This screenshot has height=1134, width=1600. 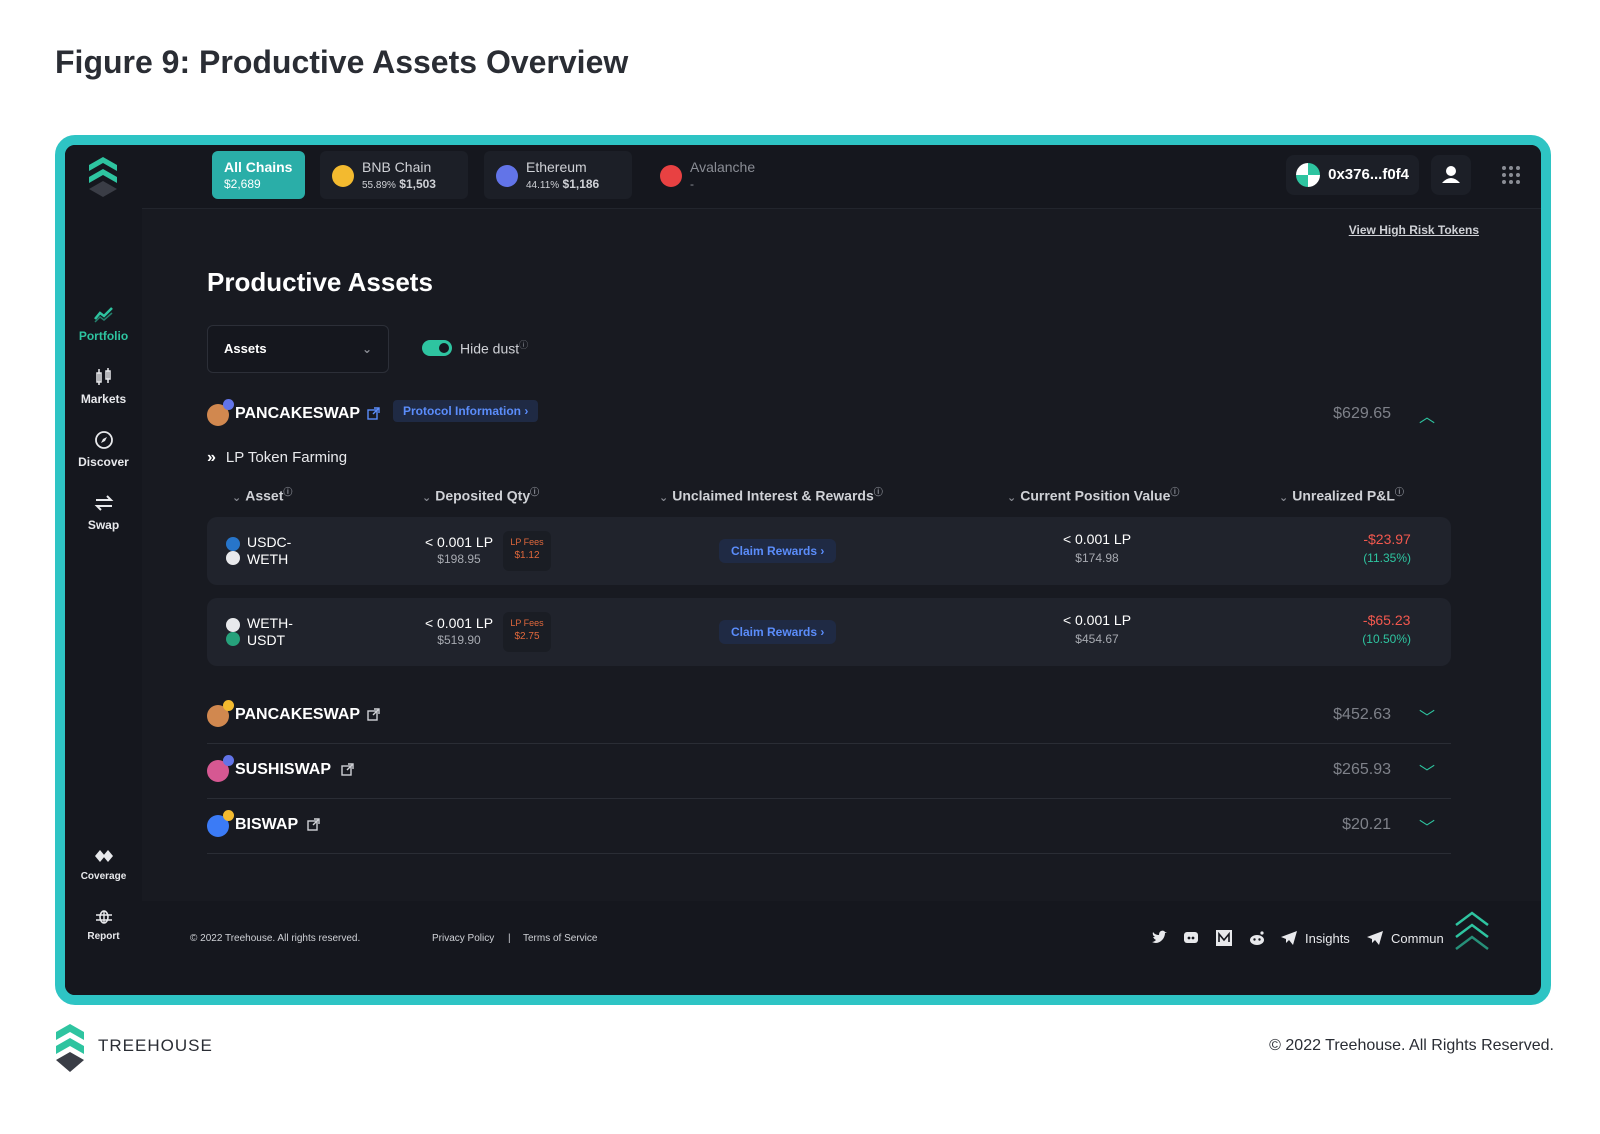 What do you see at coordinates (103, 323) in the screenshot?
I see `sidebar-item-portfolio: Portfolio` at bounding box center [103, 323].